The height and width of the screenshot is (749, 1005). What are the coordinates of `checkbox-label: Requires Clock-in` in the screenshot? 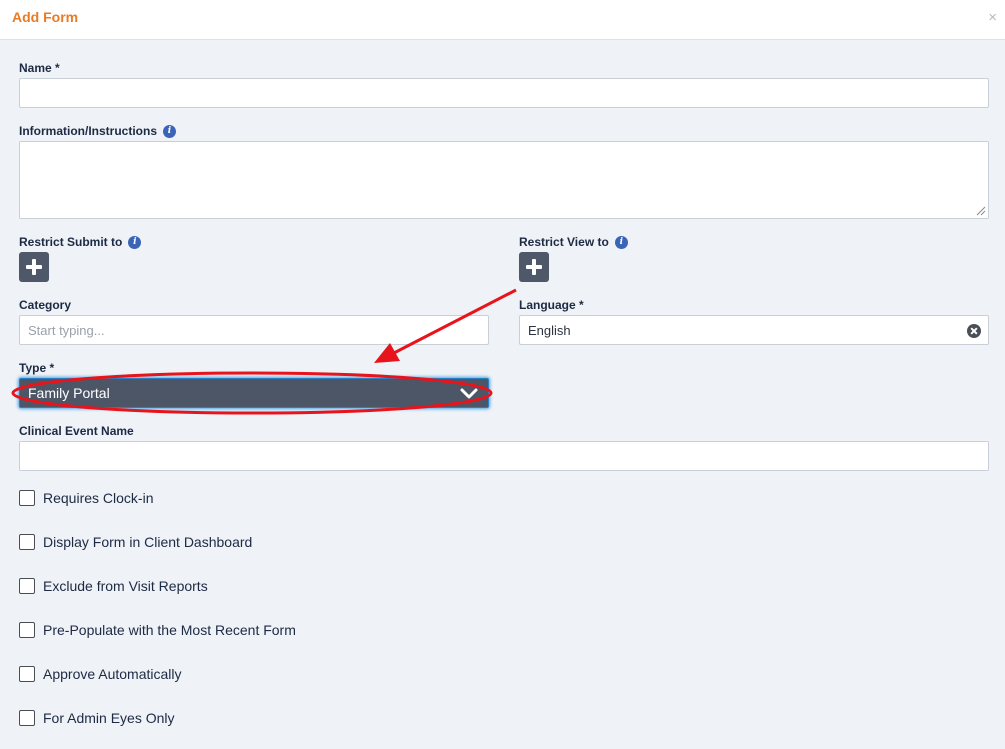 It's located at (98, 498).